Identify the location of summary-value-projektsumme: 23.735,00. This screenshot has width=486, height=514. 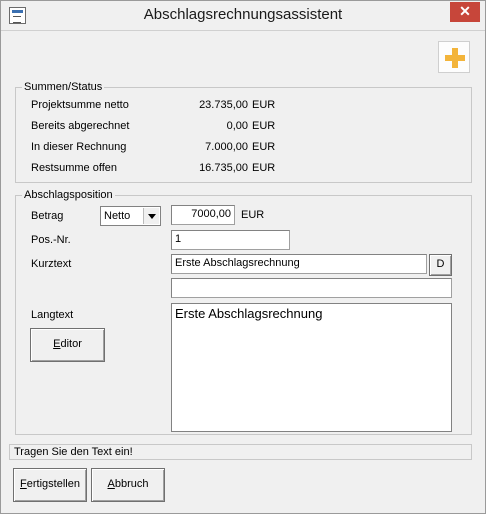
(223, 105).